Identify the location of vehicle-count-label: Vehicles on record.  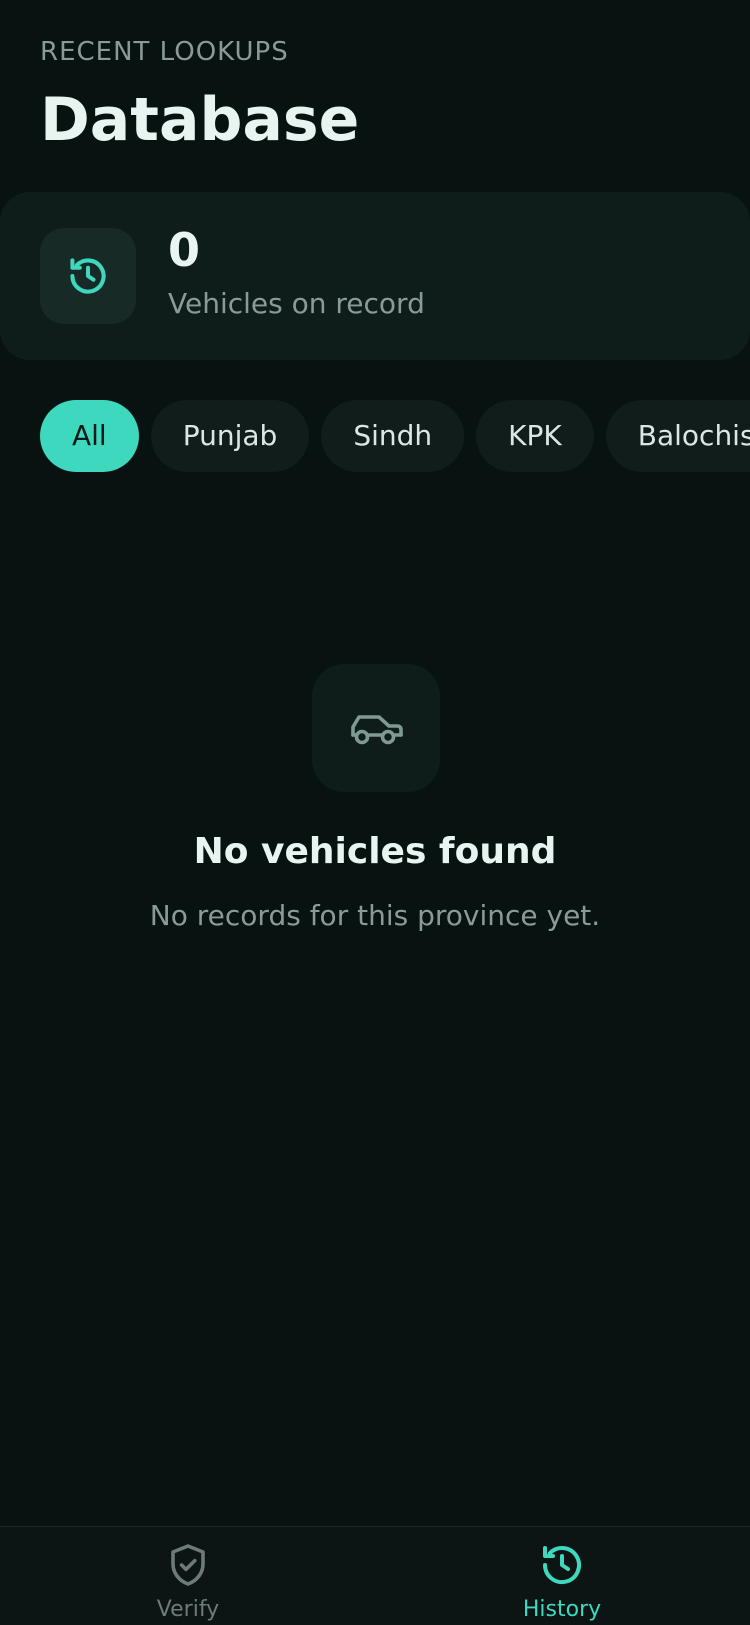
(296, 303).